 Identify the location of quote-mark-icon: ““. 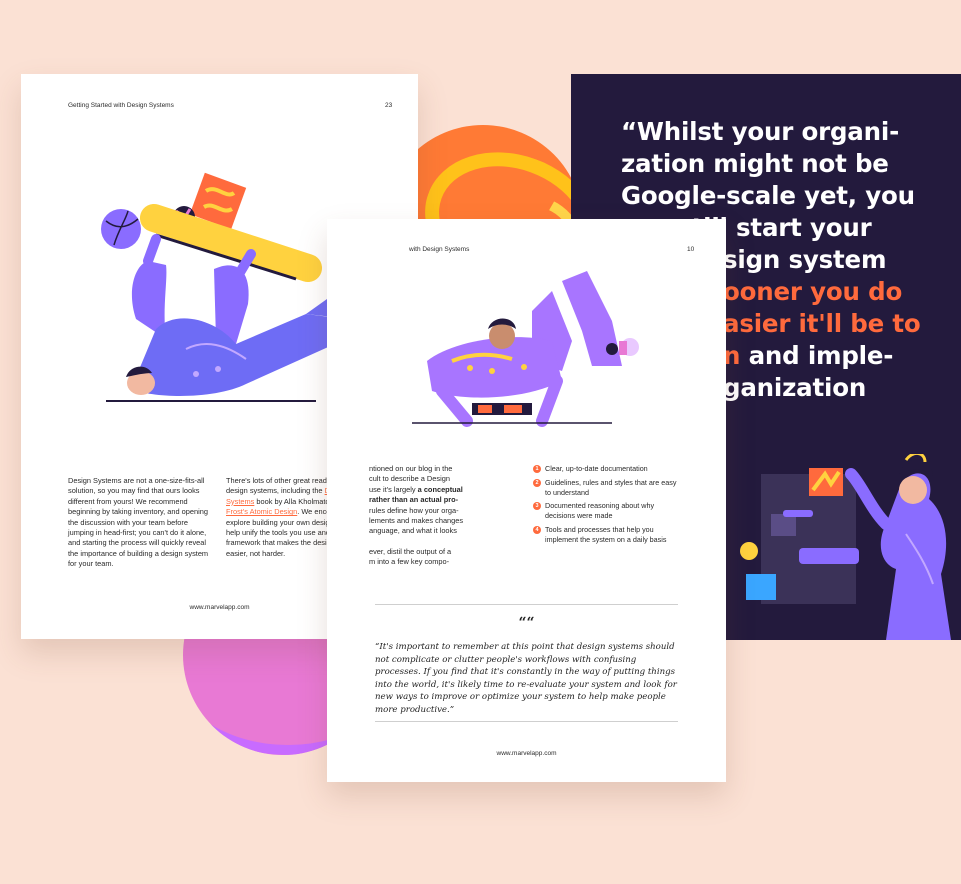
(526, 623).